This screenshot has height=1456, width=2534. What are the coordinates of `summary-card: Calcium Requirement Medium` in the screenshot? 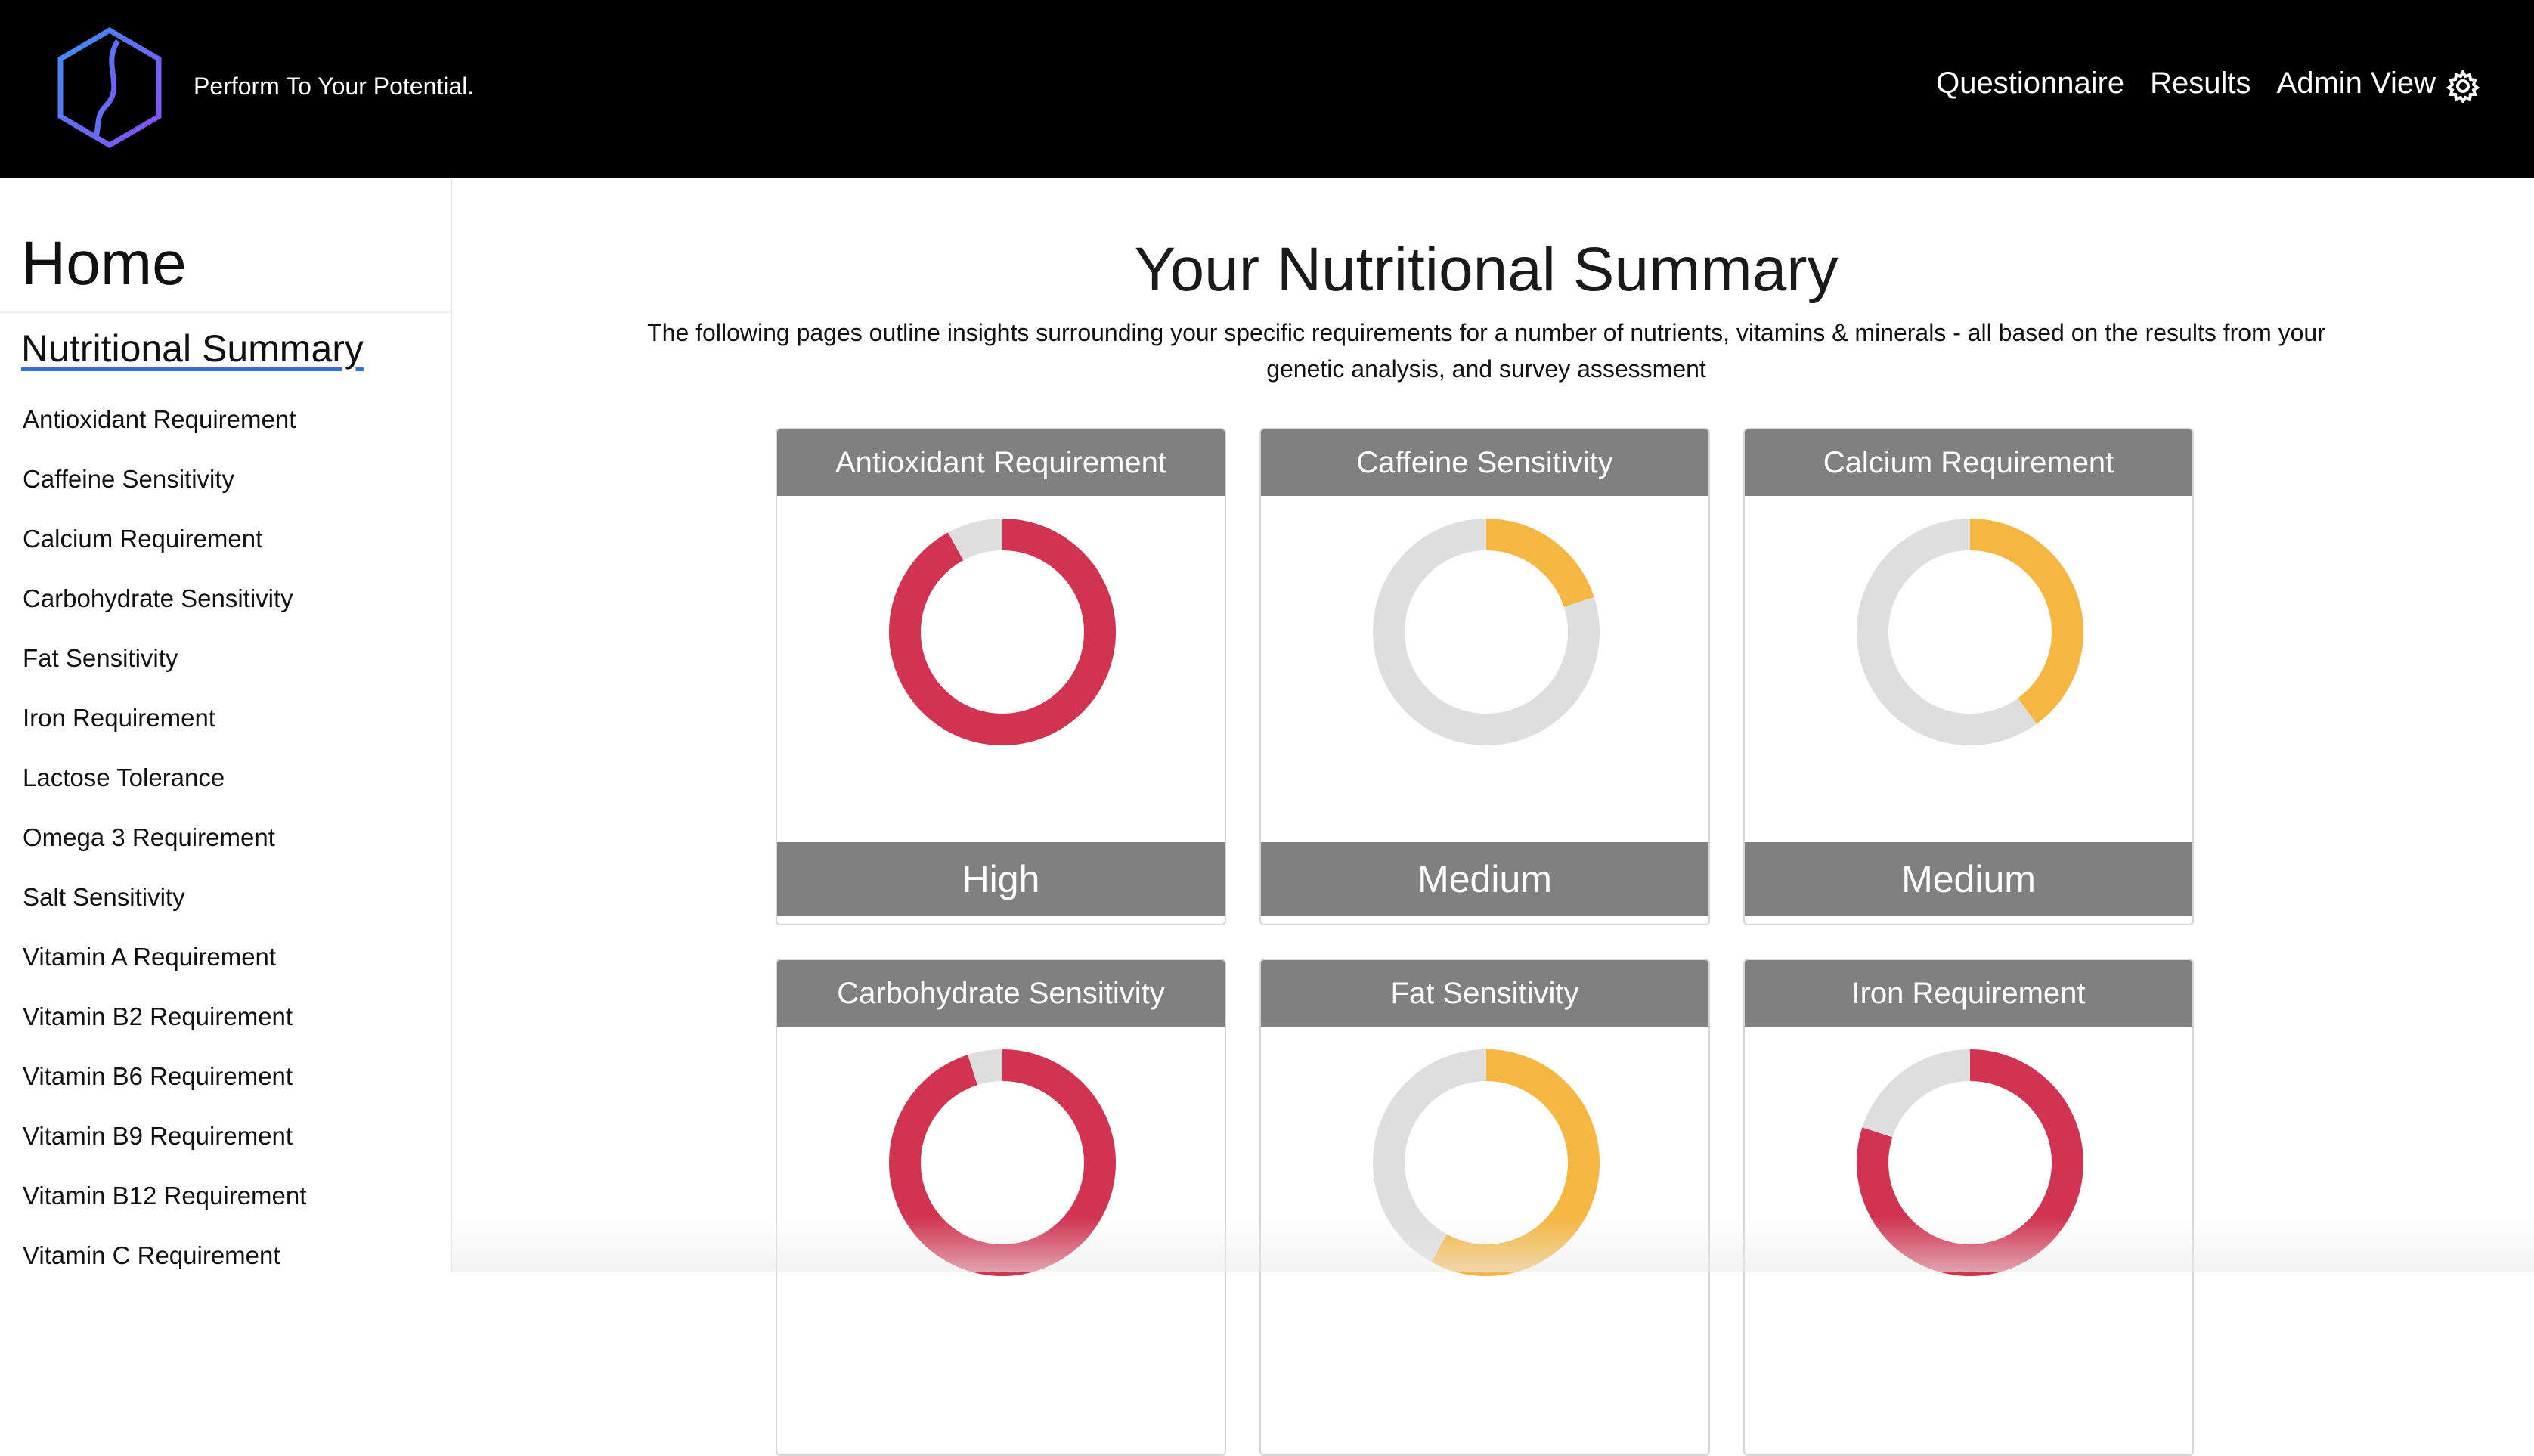 It's located at (1968, 676).